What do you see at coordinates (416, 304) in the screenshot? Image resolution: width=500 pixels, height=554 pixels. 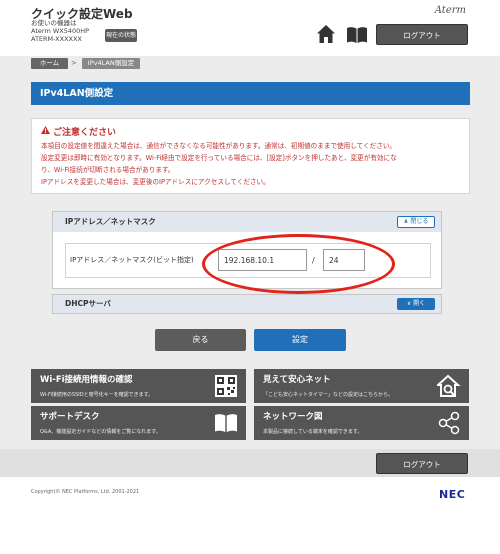 I see `expand-button: ∨ 開く` at bounding box center [416, 304].